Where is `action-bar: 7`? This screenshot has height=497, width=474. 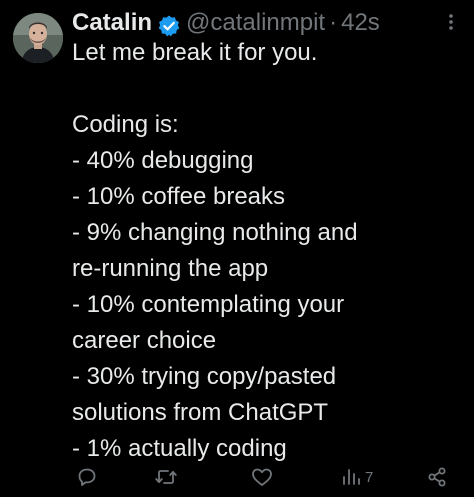 action-bar: 7 is located at coordinates (237, 477).